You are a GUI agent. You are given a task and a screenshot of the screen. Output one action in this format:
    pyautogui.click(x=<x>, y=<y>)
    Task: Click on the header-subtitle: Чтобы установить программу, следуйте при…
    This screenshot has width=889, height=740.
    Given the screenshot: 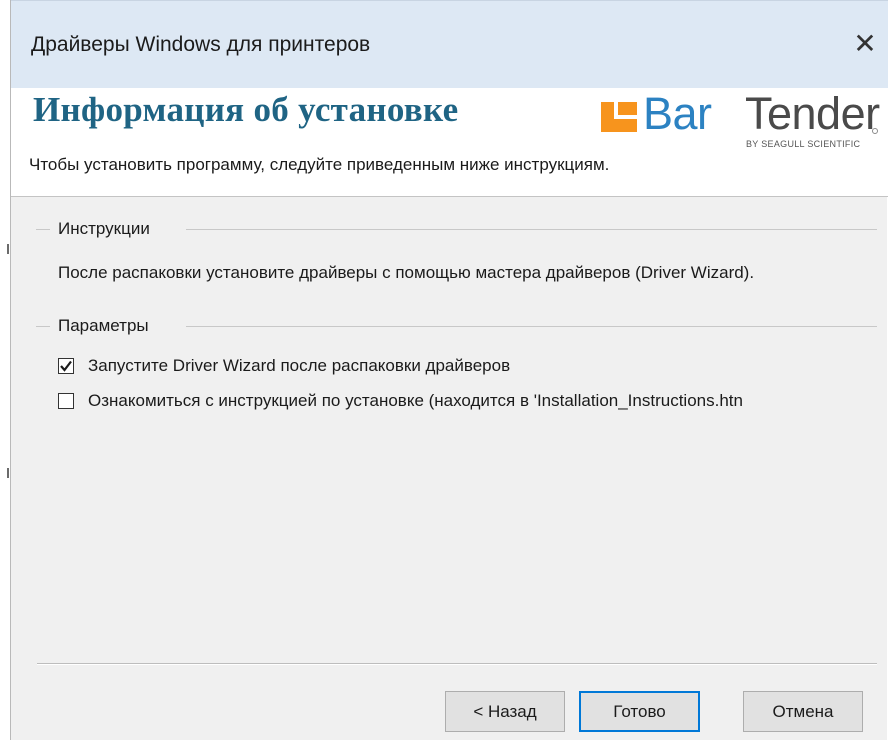 What is the action you would take?
    pyautogui.click(x=319, y=164)
    